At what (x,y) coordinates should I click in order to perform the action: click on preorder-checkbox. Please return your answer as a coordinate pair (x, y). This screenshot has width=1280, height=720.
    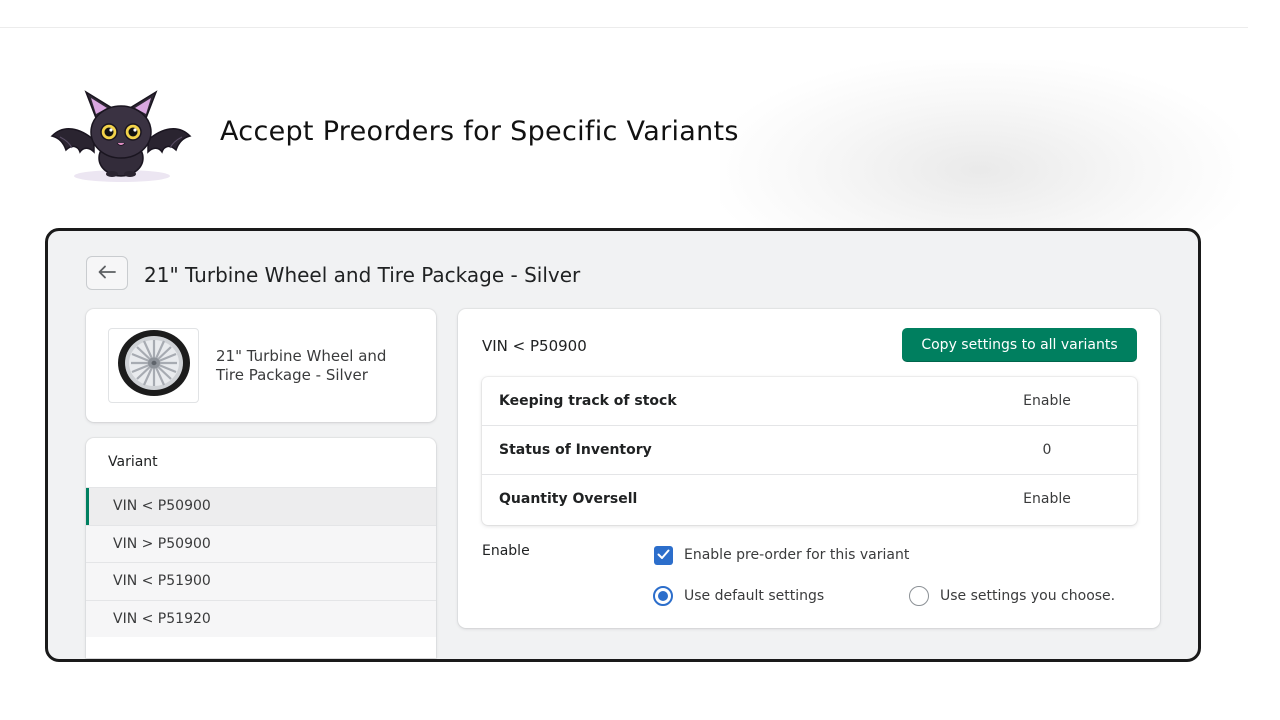
    Looking at the image, I should click on (663, 555).